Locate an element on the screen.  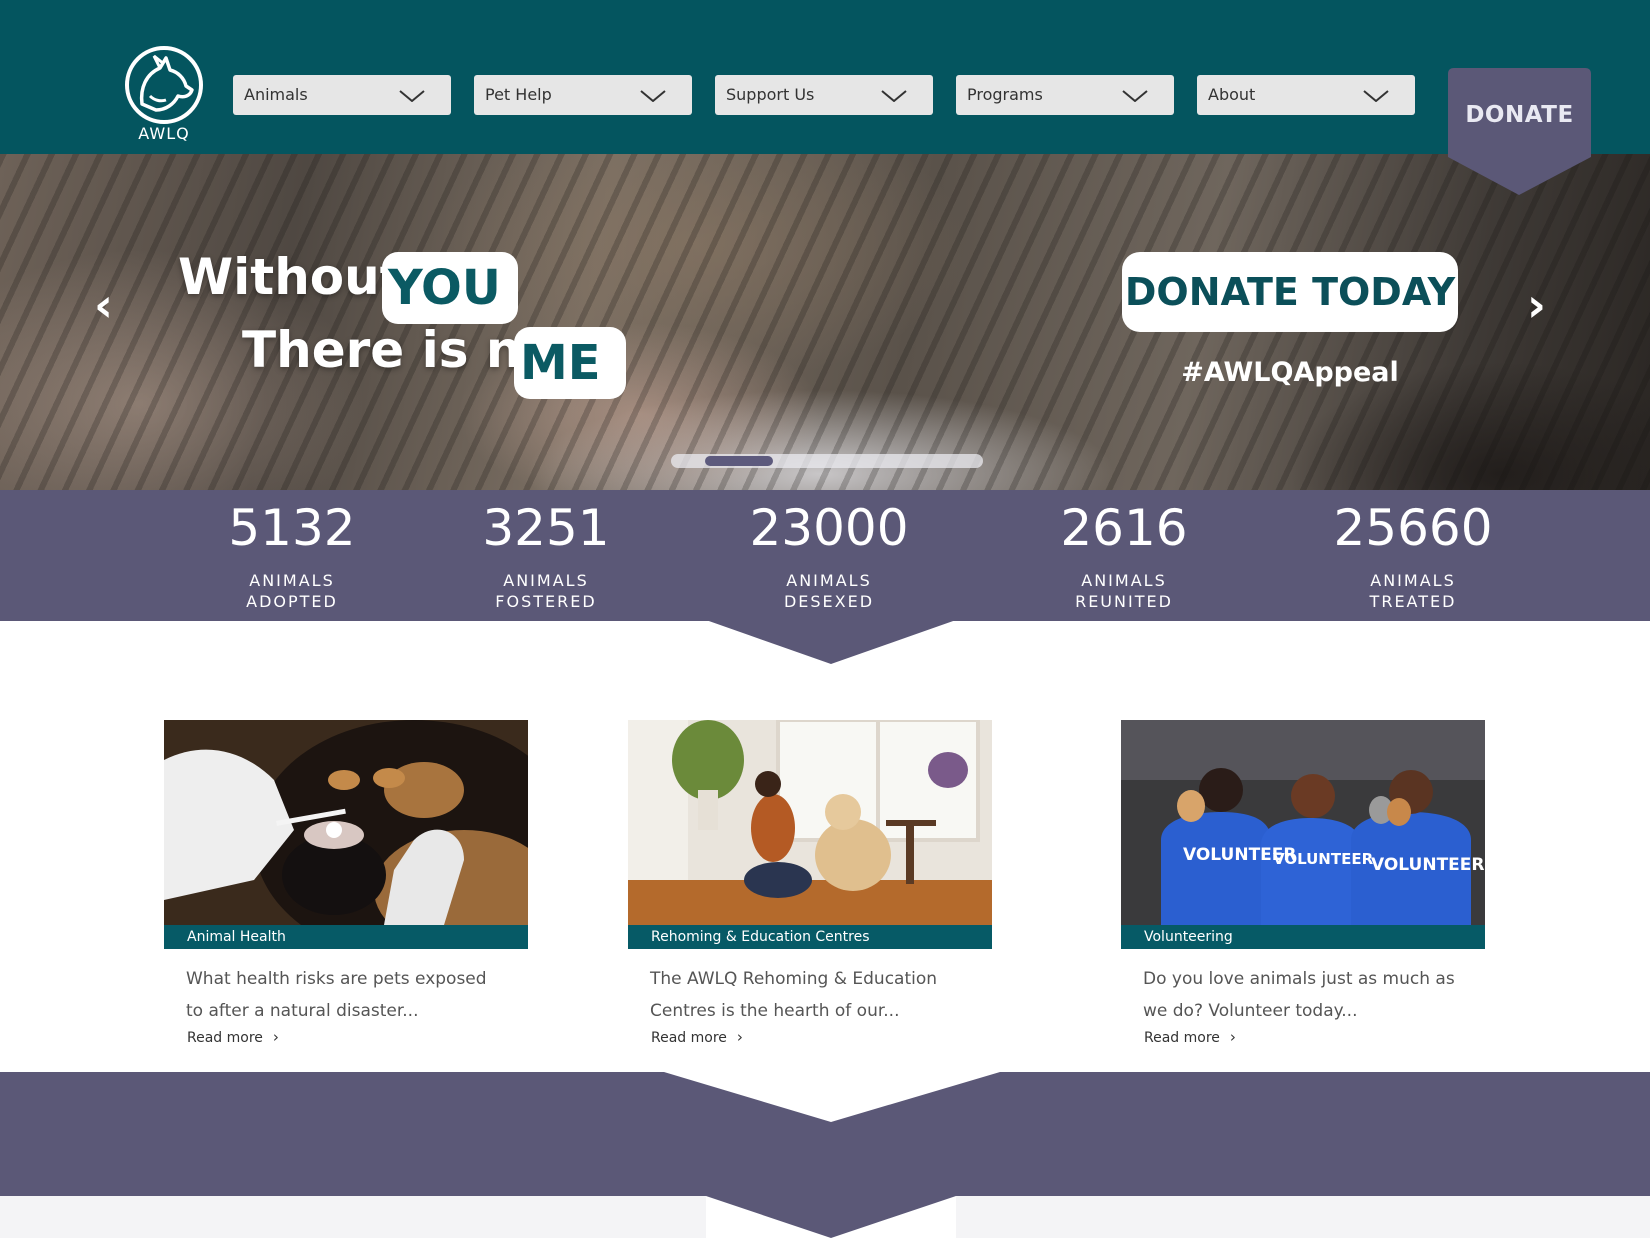
stat-value: 23000 is located at coordinates (829, 528).